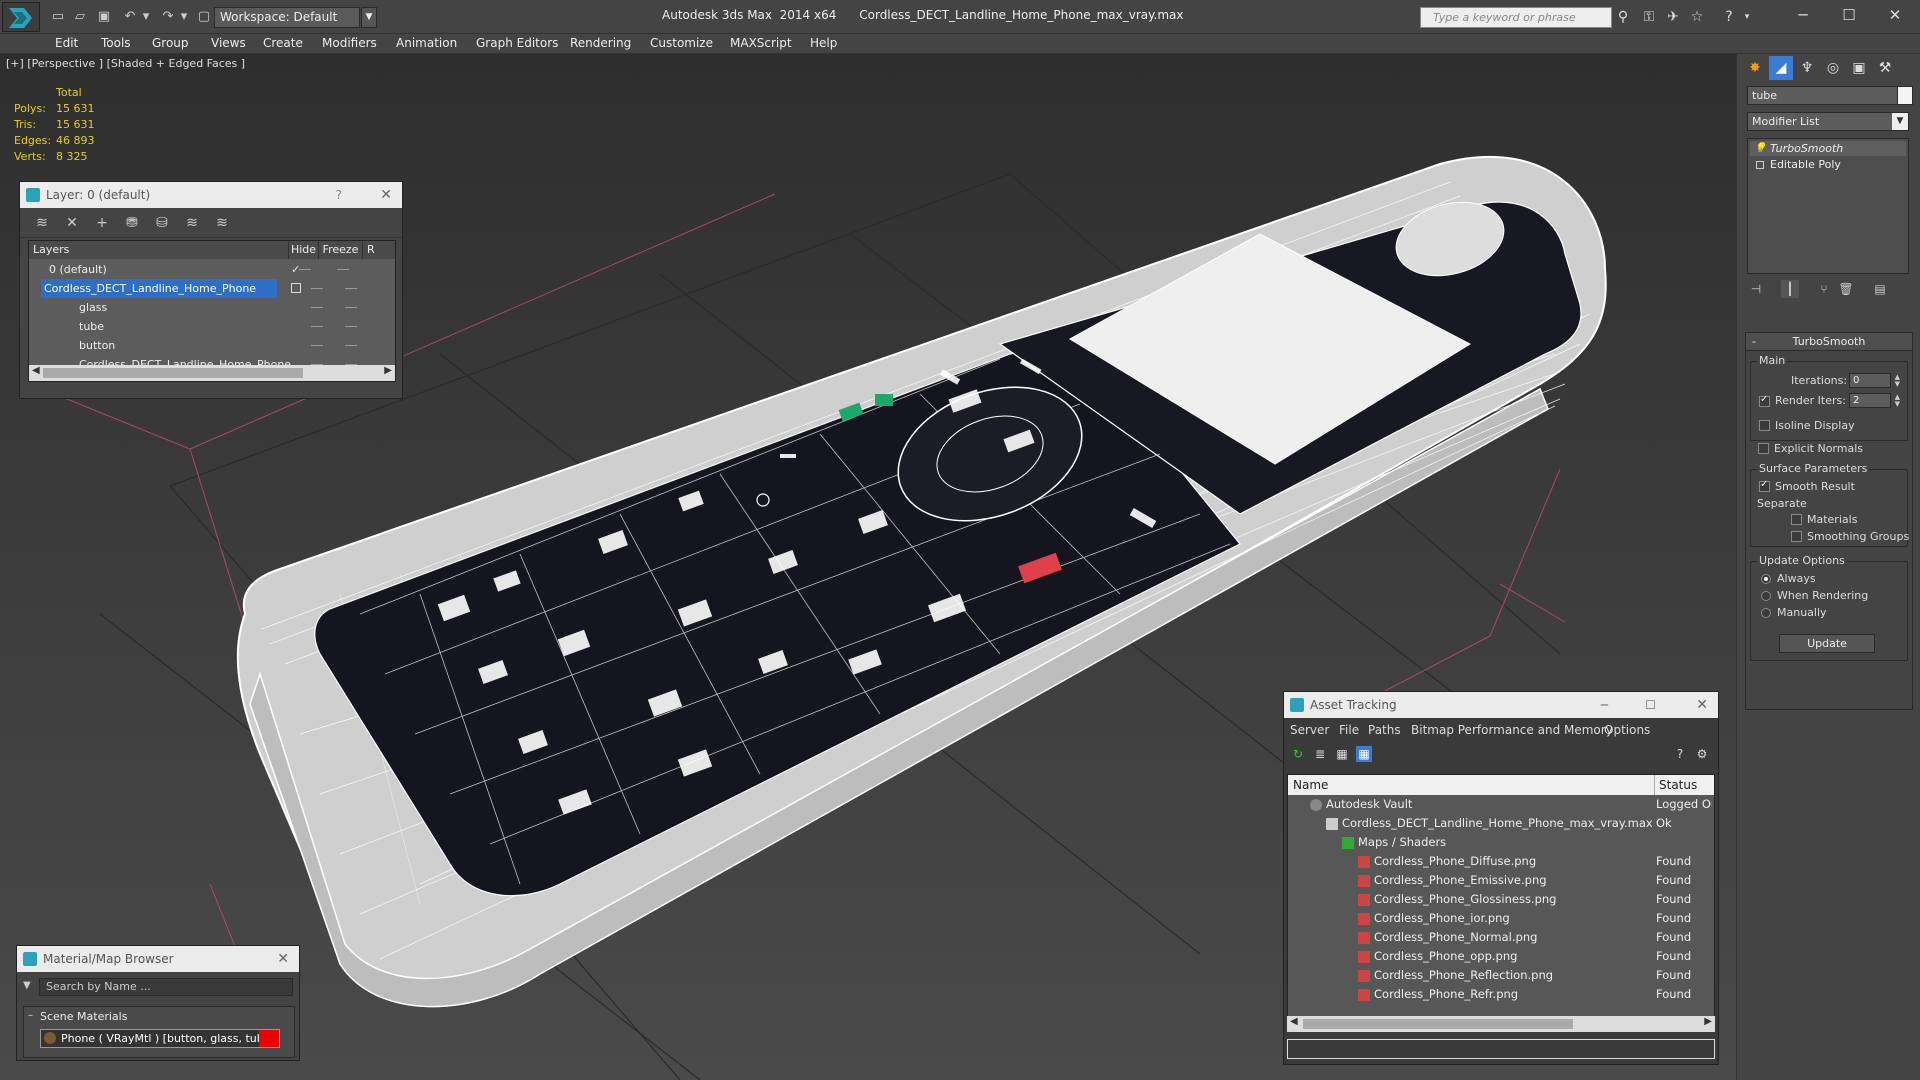 The image size is (1920, 1080). What do you see at coordinates (212, 269) in the screenshot?
I see `layer-row: 0 (default) ✓` at bounding box center [212, 269].